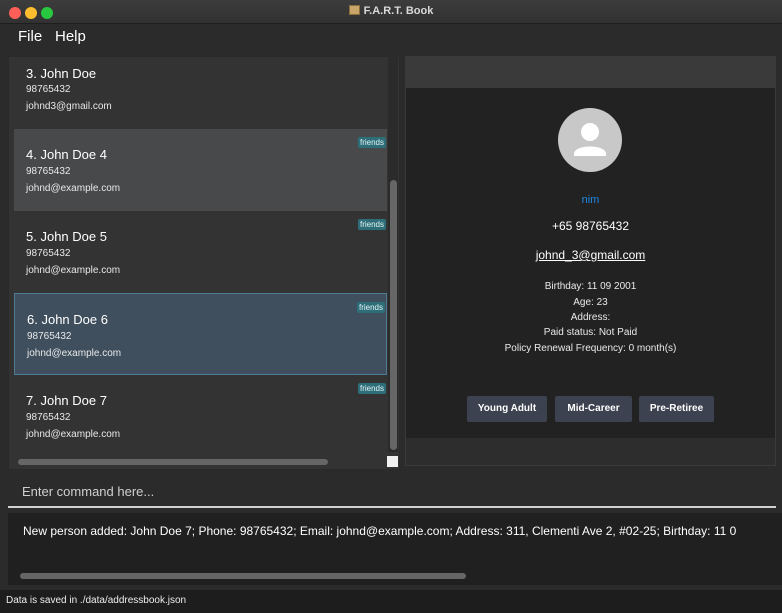 Image resolution: width=782 pixels, height=613 pixels. Describe the element at coordinates (68, 73) in the screenshot. I see `person-name-text: John Doe` at that location.